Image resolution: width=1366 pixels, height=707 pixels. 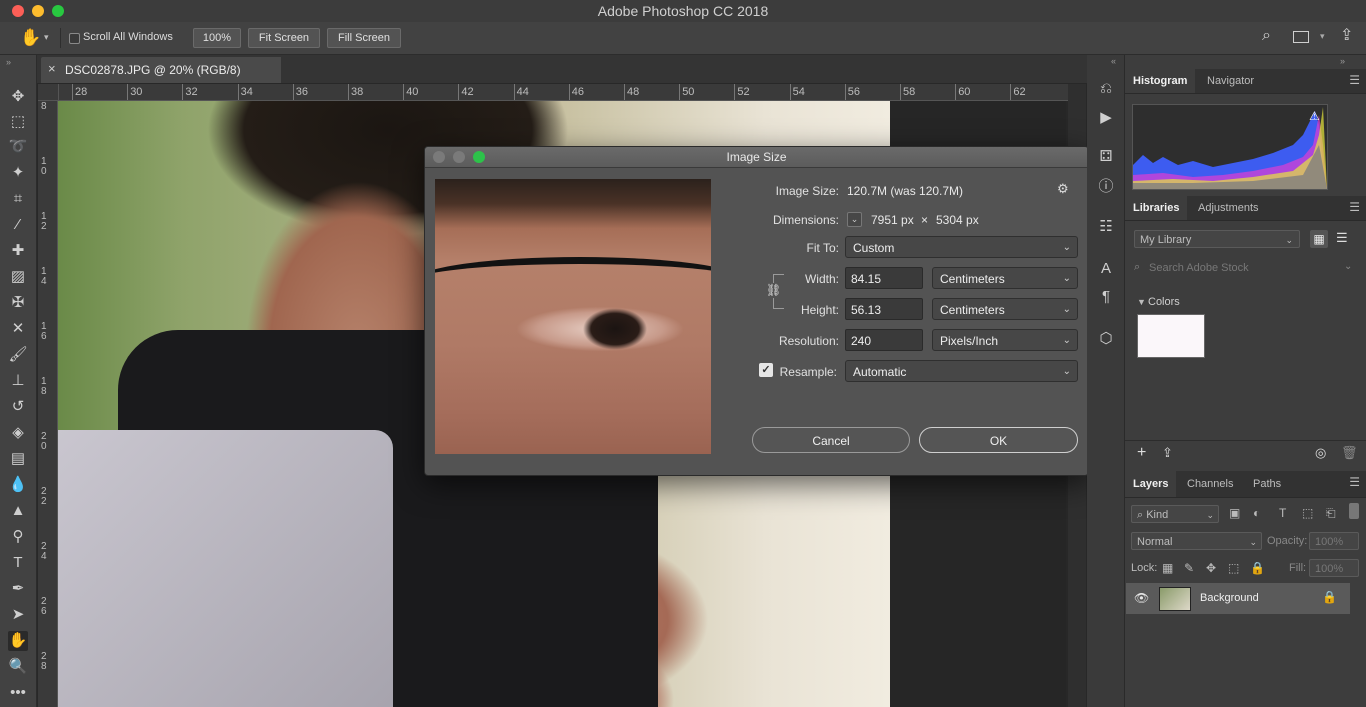 I want to click on ok-button: OK, so click(x=998, y=440).